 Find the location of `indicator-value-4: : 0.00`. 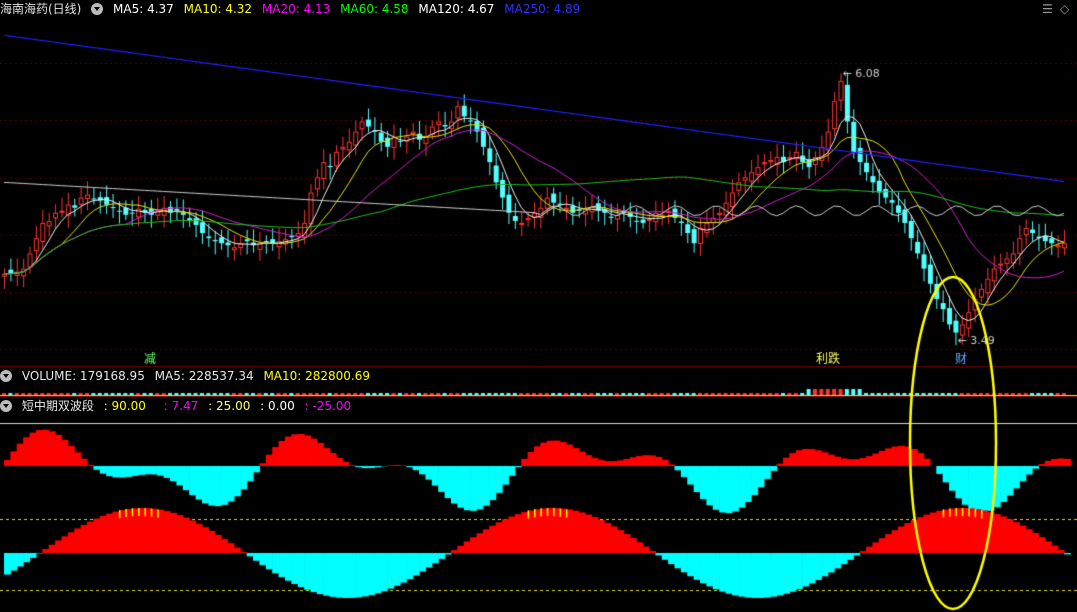

indicator-value-4: : 0.00 is located at coordinates (277, 406).